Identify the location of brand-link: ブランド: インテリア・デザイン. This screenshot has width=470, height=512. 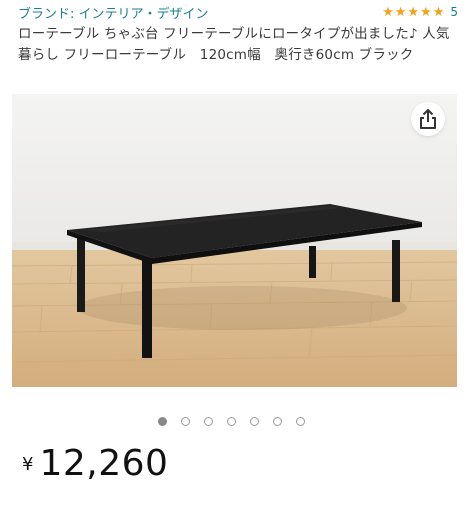
(113, 12).